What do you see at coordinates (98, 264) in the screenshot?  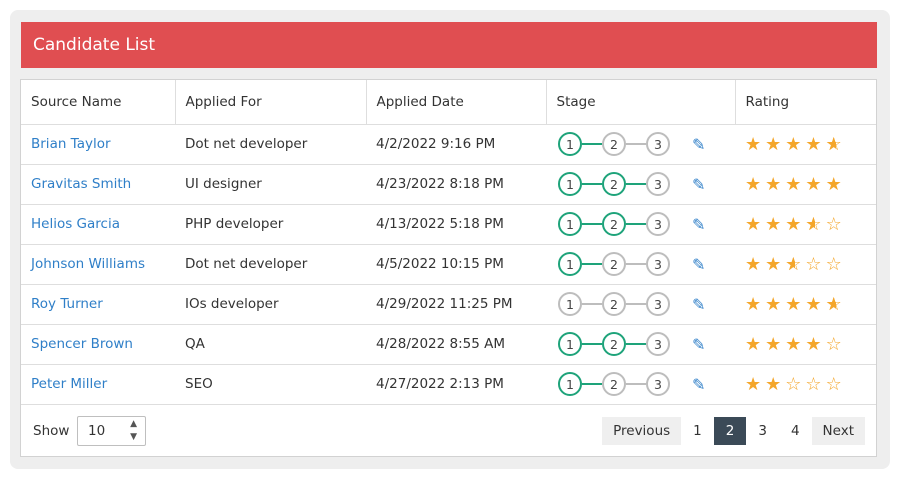 I see `candidate-name-link: Johnson Williams` at bounding box center [98, 264].